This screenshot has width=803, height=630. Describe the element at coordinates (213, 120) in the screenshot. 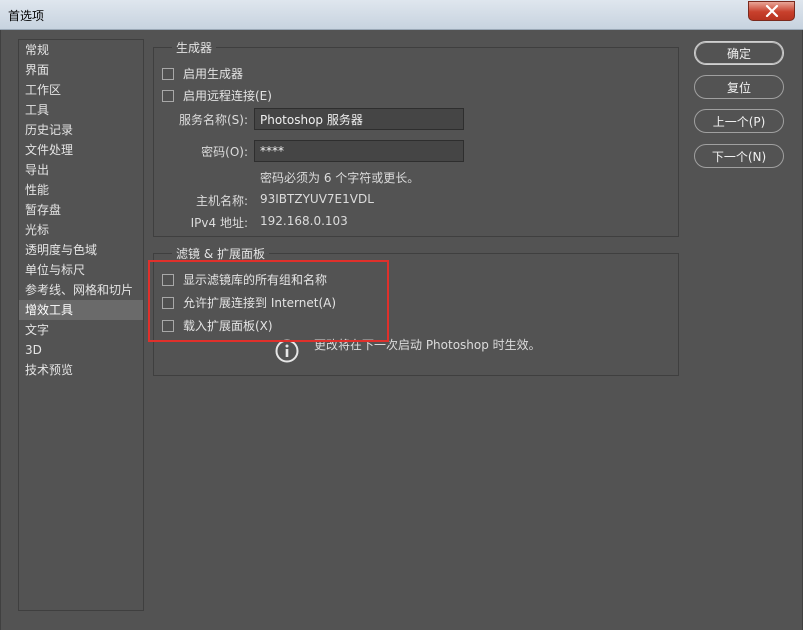

I see `service-name-label: 服务名称(S):` at that location.